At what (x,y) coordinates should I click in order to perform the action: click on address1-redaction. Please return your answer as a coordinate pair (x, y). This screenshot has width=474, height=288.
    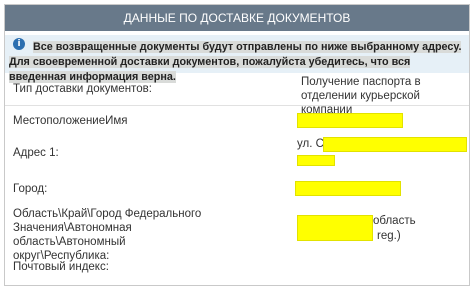
    Looking at the image, I should click on (395, 144).